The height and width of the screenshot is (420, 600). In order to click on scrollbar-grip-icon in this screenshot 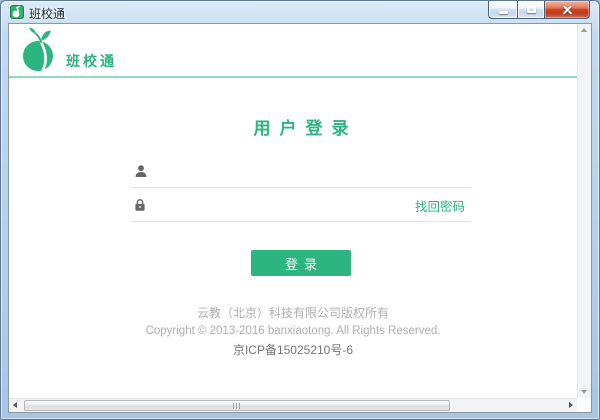, I will do `click(237, 406)`.